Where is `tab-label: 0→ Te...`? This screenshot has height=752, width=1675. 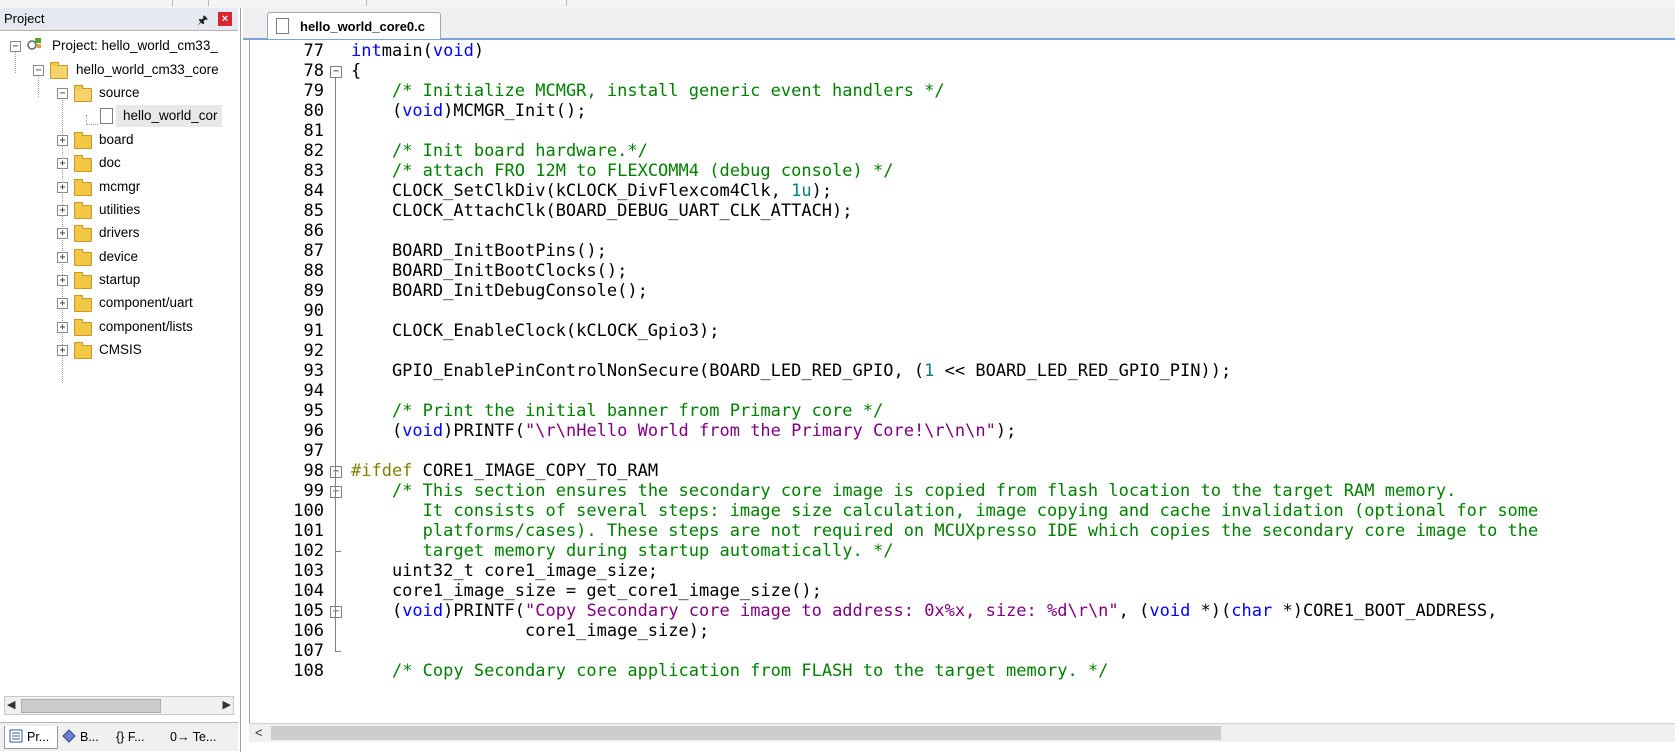
tab-label: 0→ Te... is located at coordinates (193, 737).